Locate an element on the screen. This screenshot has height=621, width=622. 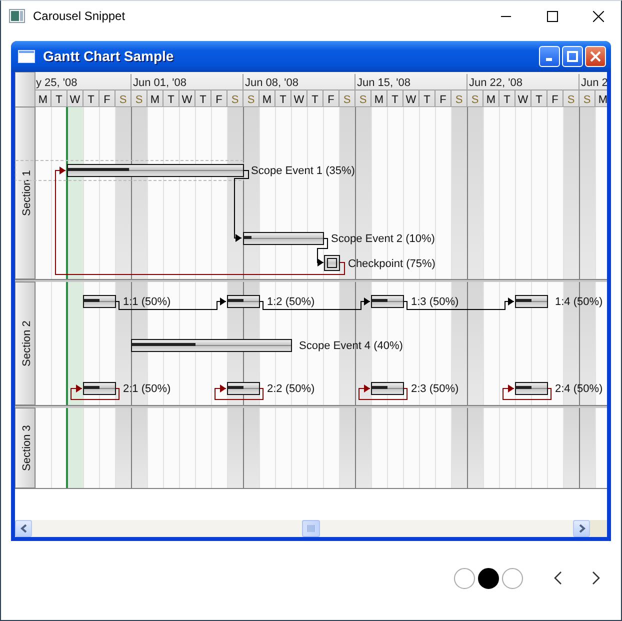
section-label: Section 1 is located at coordinates (27, 193).